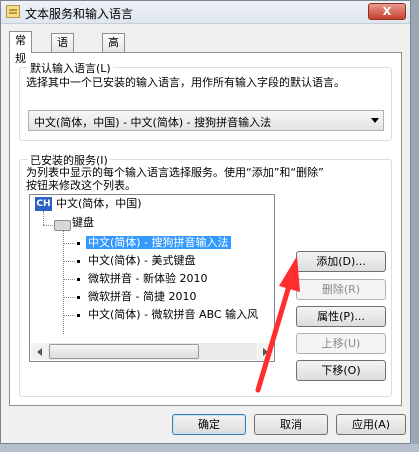 The width and height of the screenshot is (419, 452). I want to click on default-language-group-title: 默认输入语言(L), so click(70, 68).